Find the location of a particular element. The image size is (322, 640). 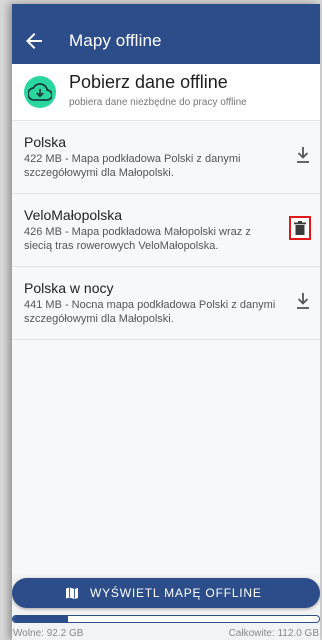

storage-progress-bar is located at coordinates (166, 619).